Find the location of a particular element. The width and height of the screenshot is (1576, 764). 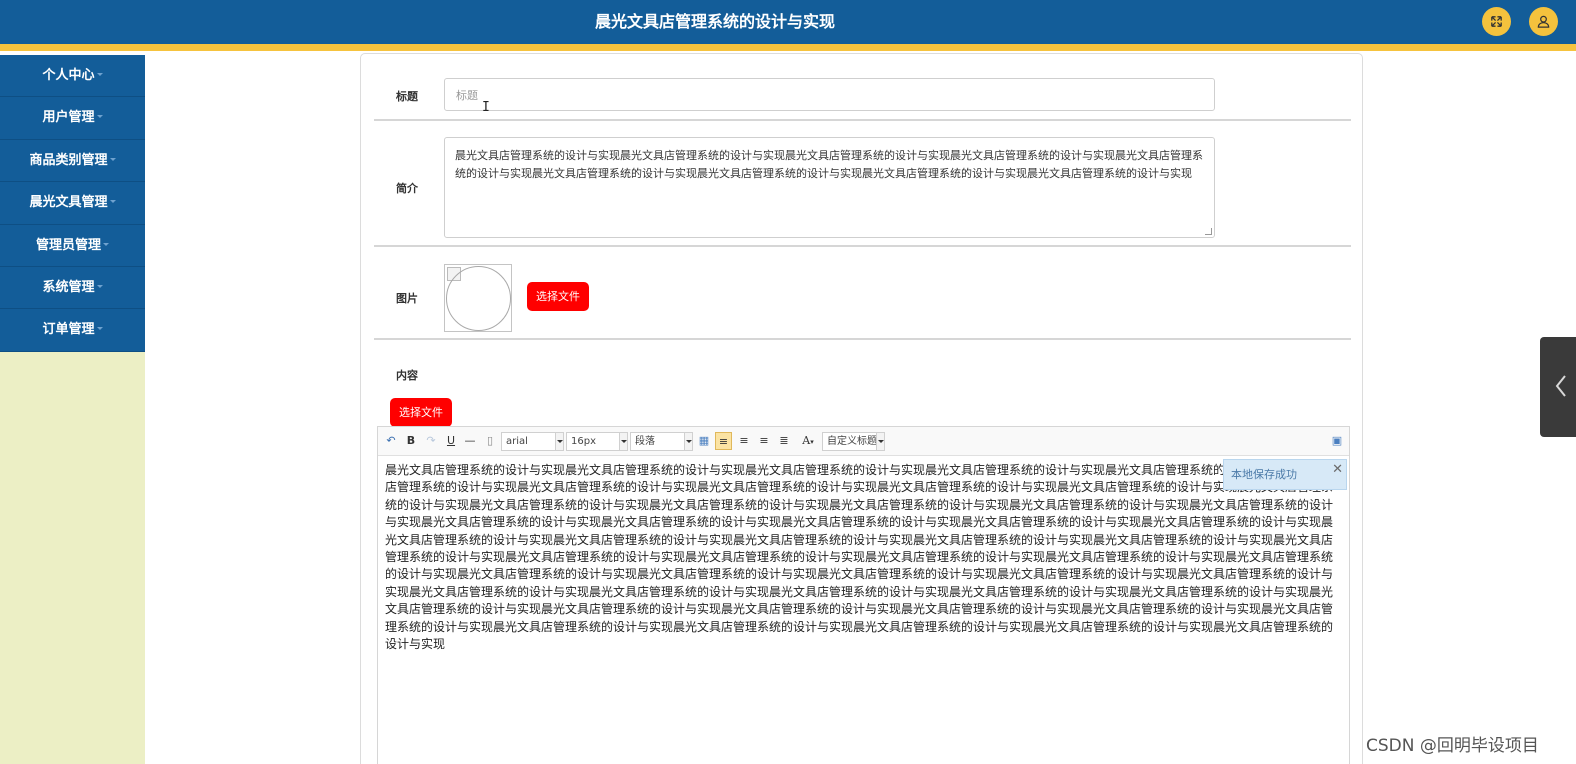

header-stripe is located at coordinates (788, 47).